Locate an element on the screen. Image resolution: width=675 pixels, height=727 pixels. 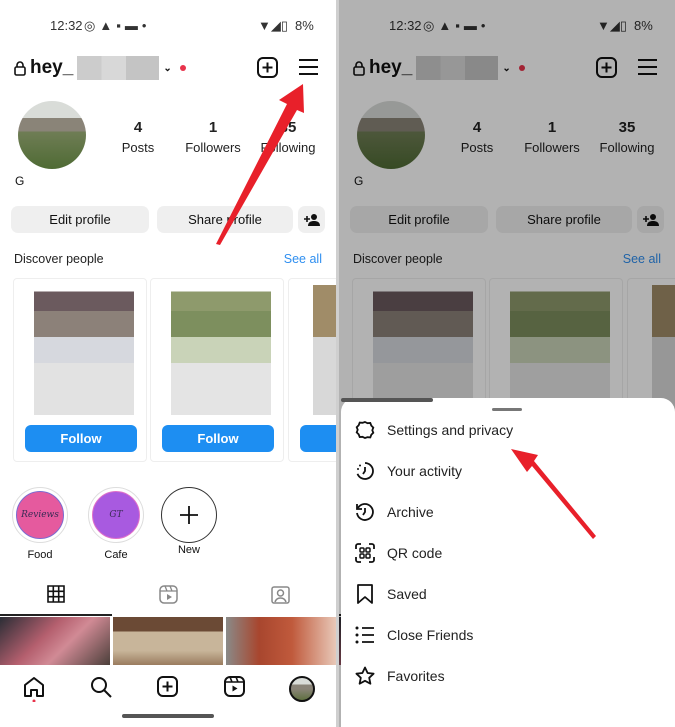
account-switcher: hey_ ⌄ is located at coordinates (100, 68).